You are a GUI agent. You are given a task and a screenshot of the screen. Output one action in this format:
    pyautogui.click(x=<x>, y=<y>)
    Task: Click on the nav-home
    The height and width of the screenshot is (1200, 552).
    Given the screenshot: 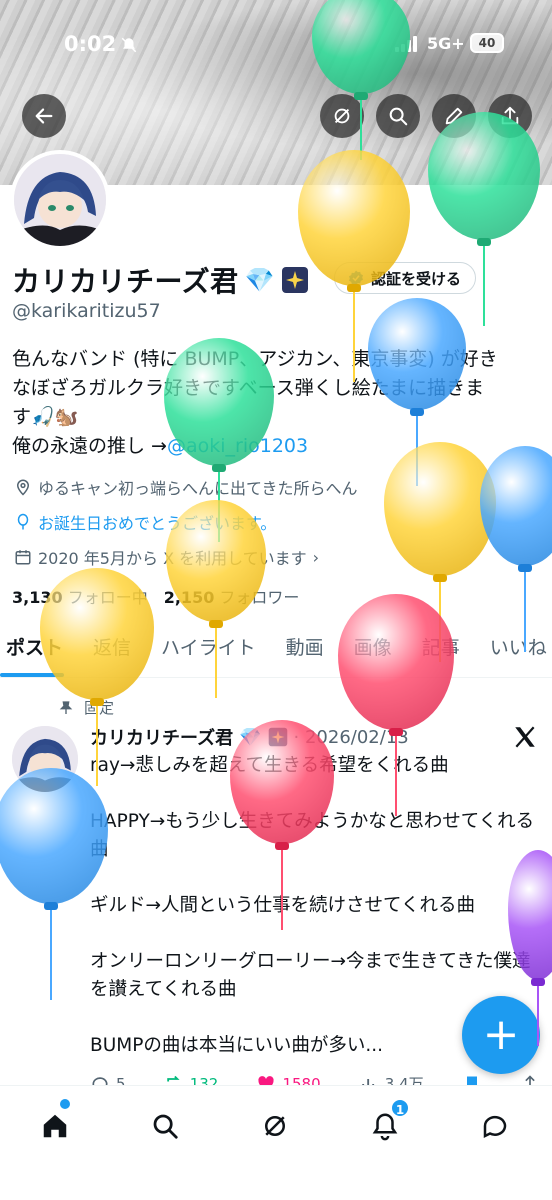 What is the action you would take?
    pyautogui.click(x=55, y=1126)
    